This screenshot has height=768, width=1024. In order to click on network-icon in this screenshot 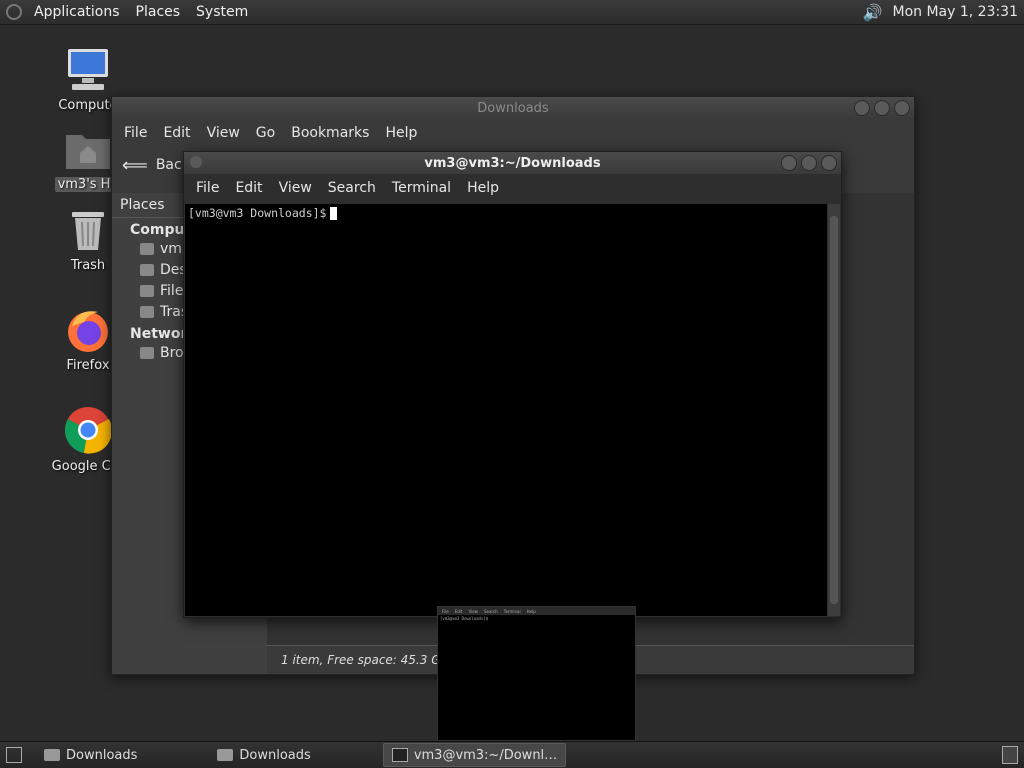, I will do `click(147, 353)`.